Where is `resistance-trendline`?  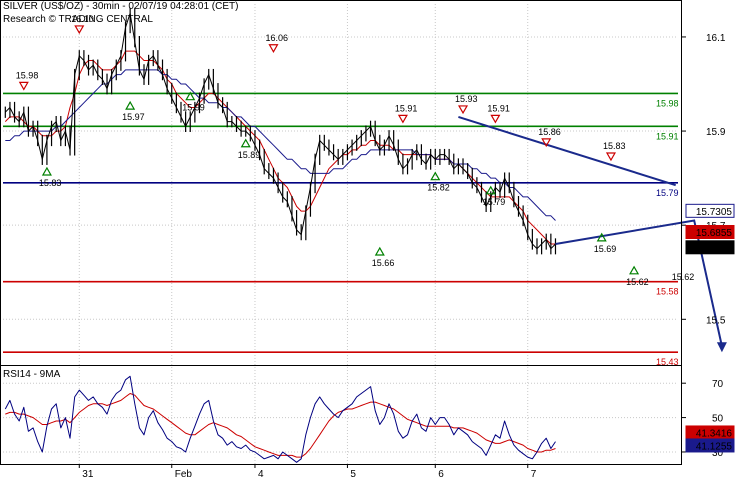 resistance-trendline is located at coordinates (567, 151).